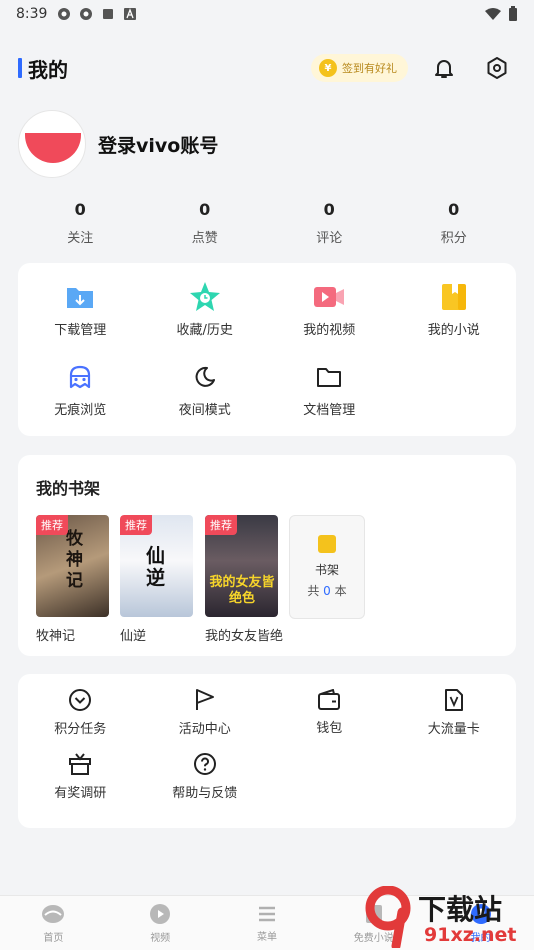  I want to click on data-card-button: 大流量卡, so click(454, 712).